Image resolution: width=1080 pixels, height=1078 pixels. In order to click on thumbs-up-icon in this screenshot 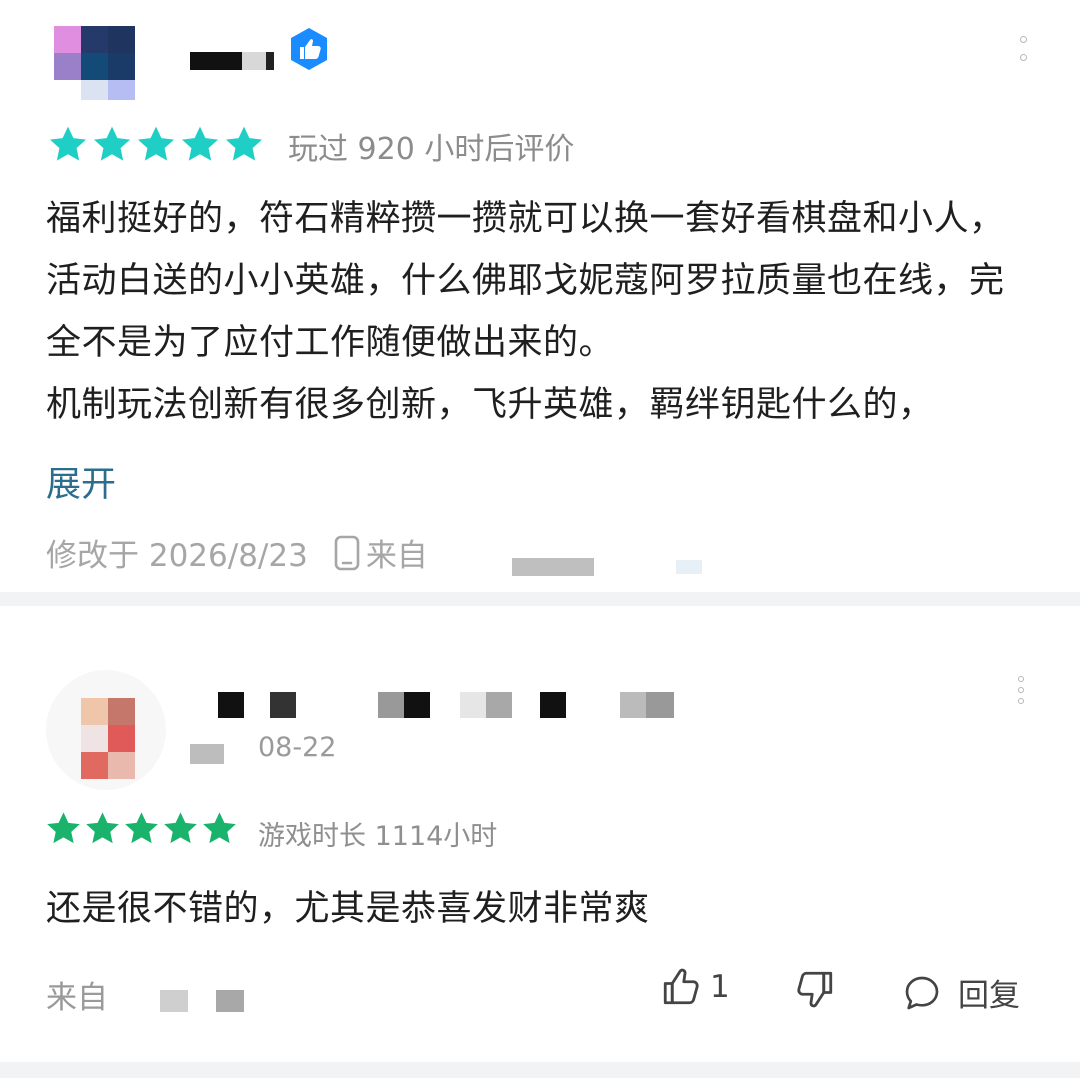, I will do `click(681, 986)`.